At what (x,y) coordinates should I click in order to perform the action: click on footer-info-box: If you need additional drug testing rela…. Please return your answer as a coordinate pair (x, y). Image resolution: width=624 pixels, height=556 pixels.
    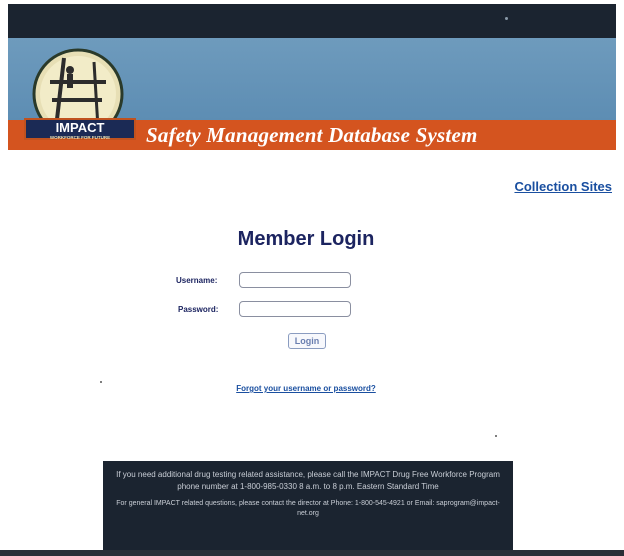
    Looking at the image, I should click on (308, 508).